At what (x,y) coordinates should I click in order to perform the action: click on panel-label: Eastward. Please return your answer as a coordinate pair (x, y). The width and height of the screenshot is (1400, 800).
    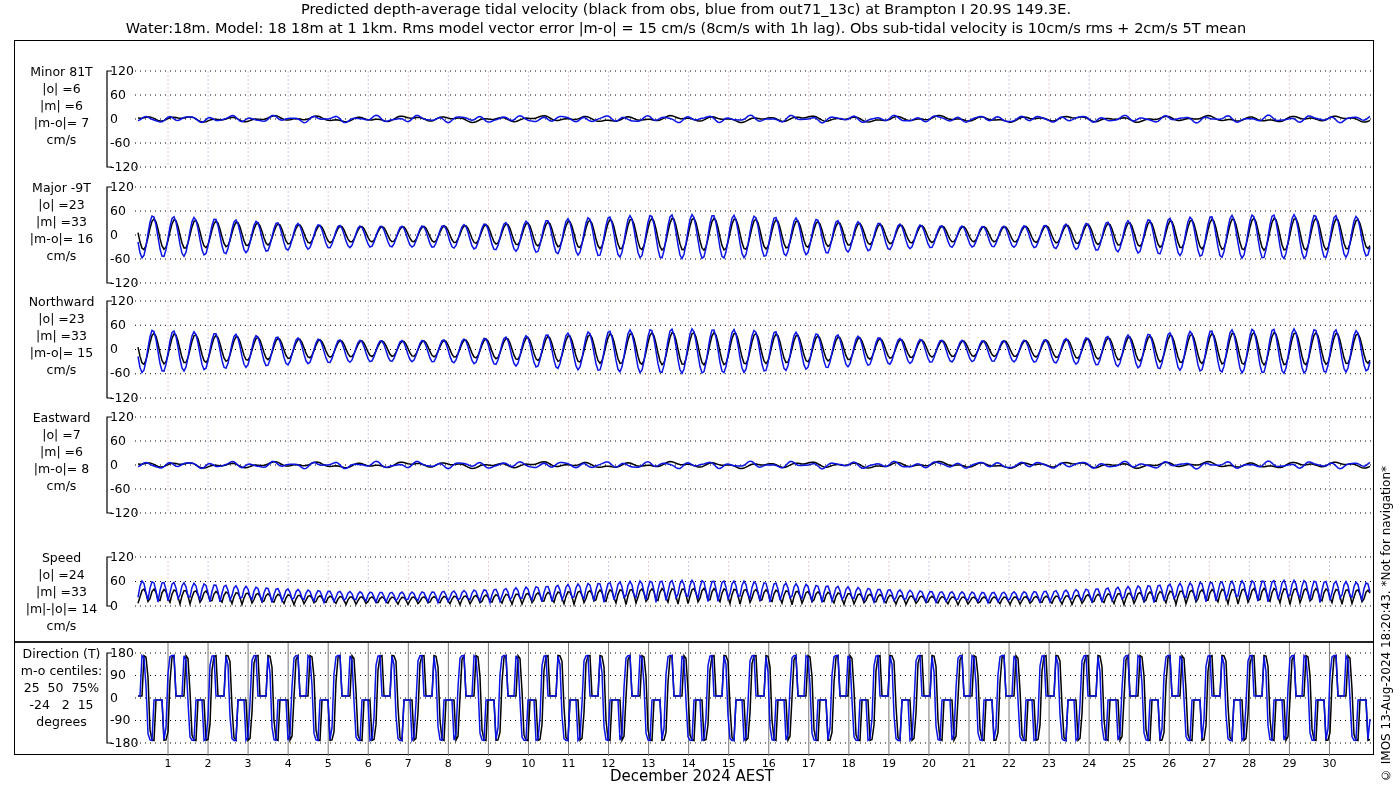
    Looking at the image, I should click on (61, 417).